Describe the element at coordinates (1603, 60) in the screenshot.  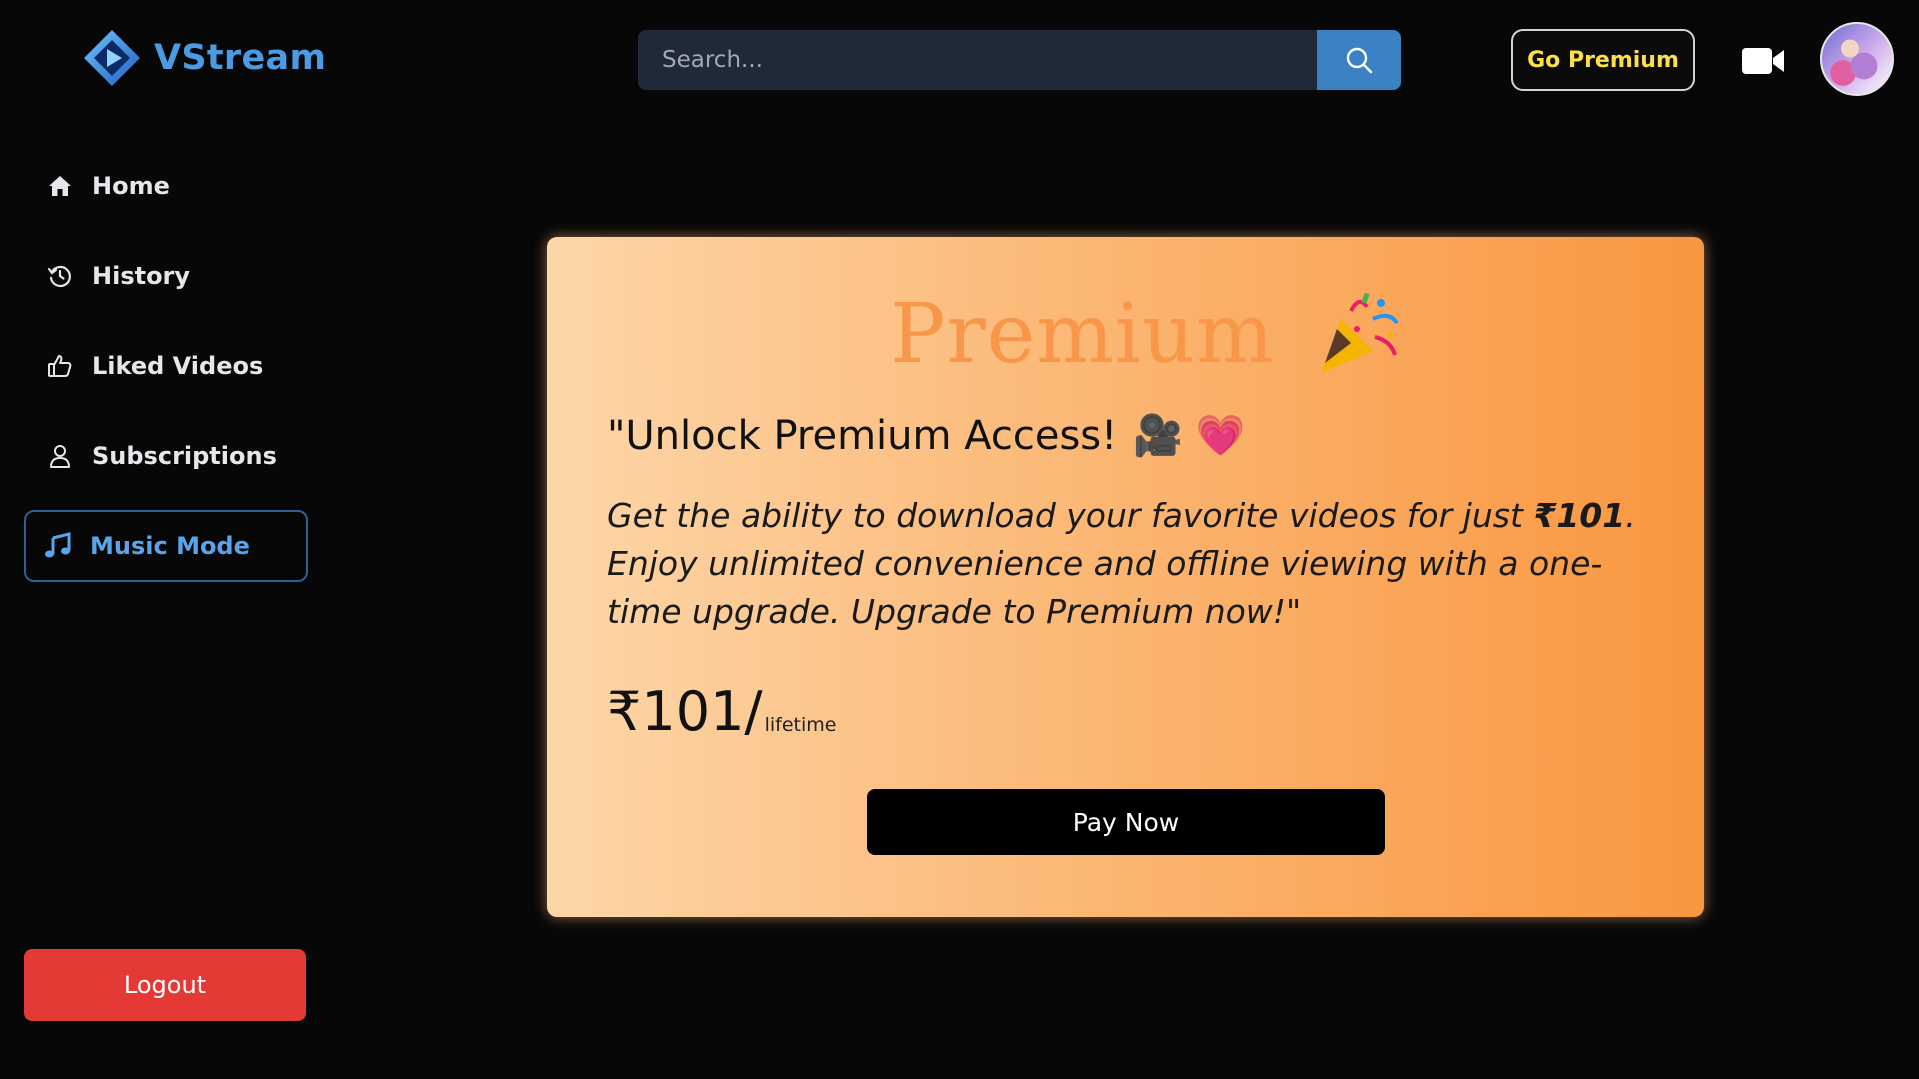
I see `go-premium-button: Go Premium` at that location.